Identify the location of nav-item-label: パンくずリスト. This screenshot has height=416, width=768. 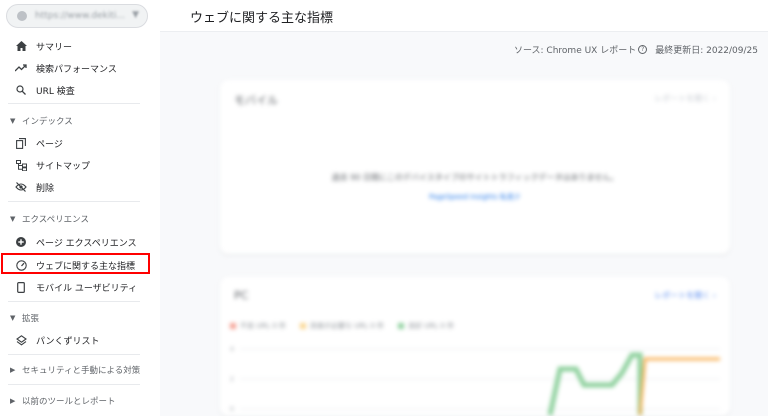
(68, 341).